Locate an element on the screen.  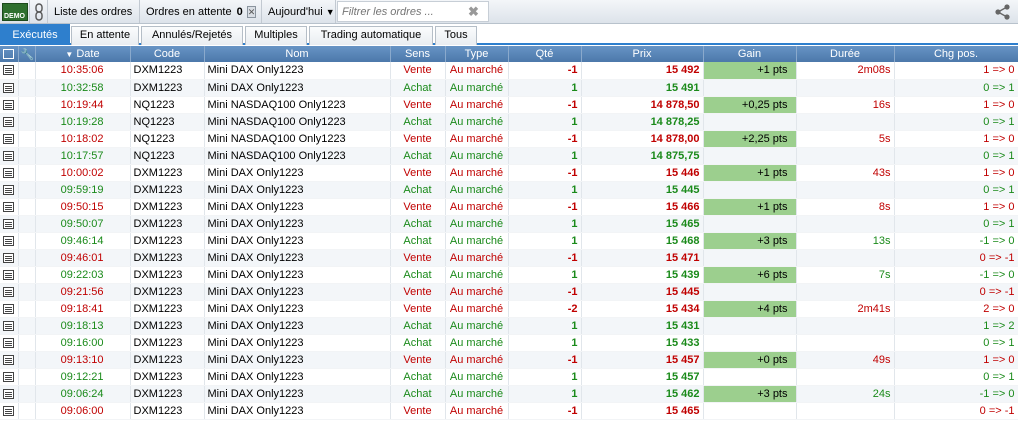
tab-cancelled-rejected: Annulés/Rejetés is located at coordinates (192, 35).